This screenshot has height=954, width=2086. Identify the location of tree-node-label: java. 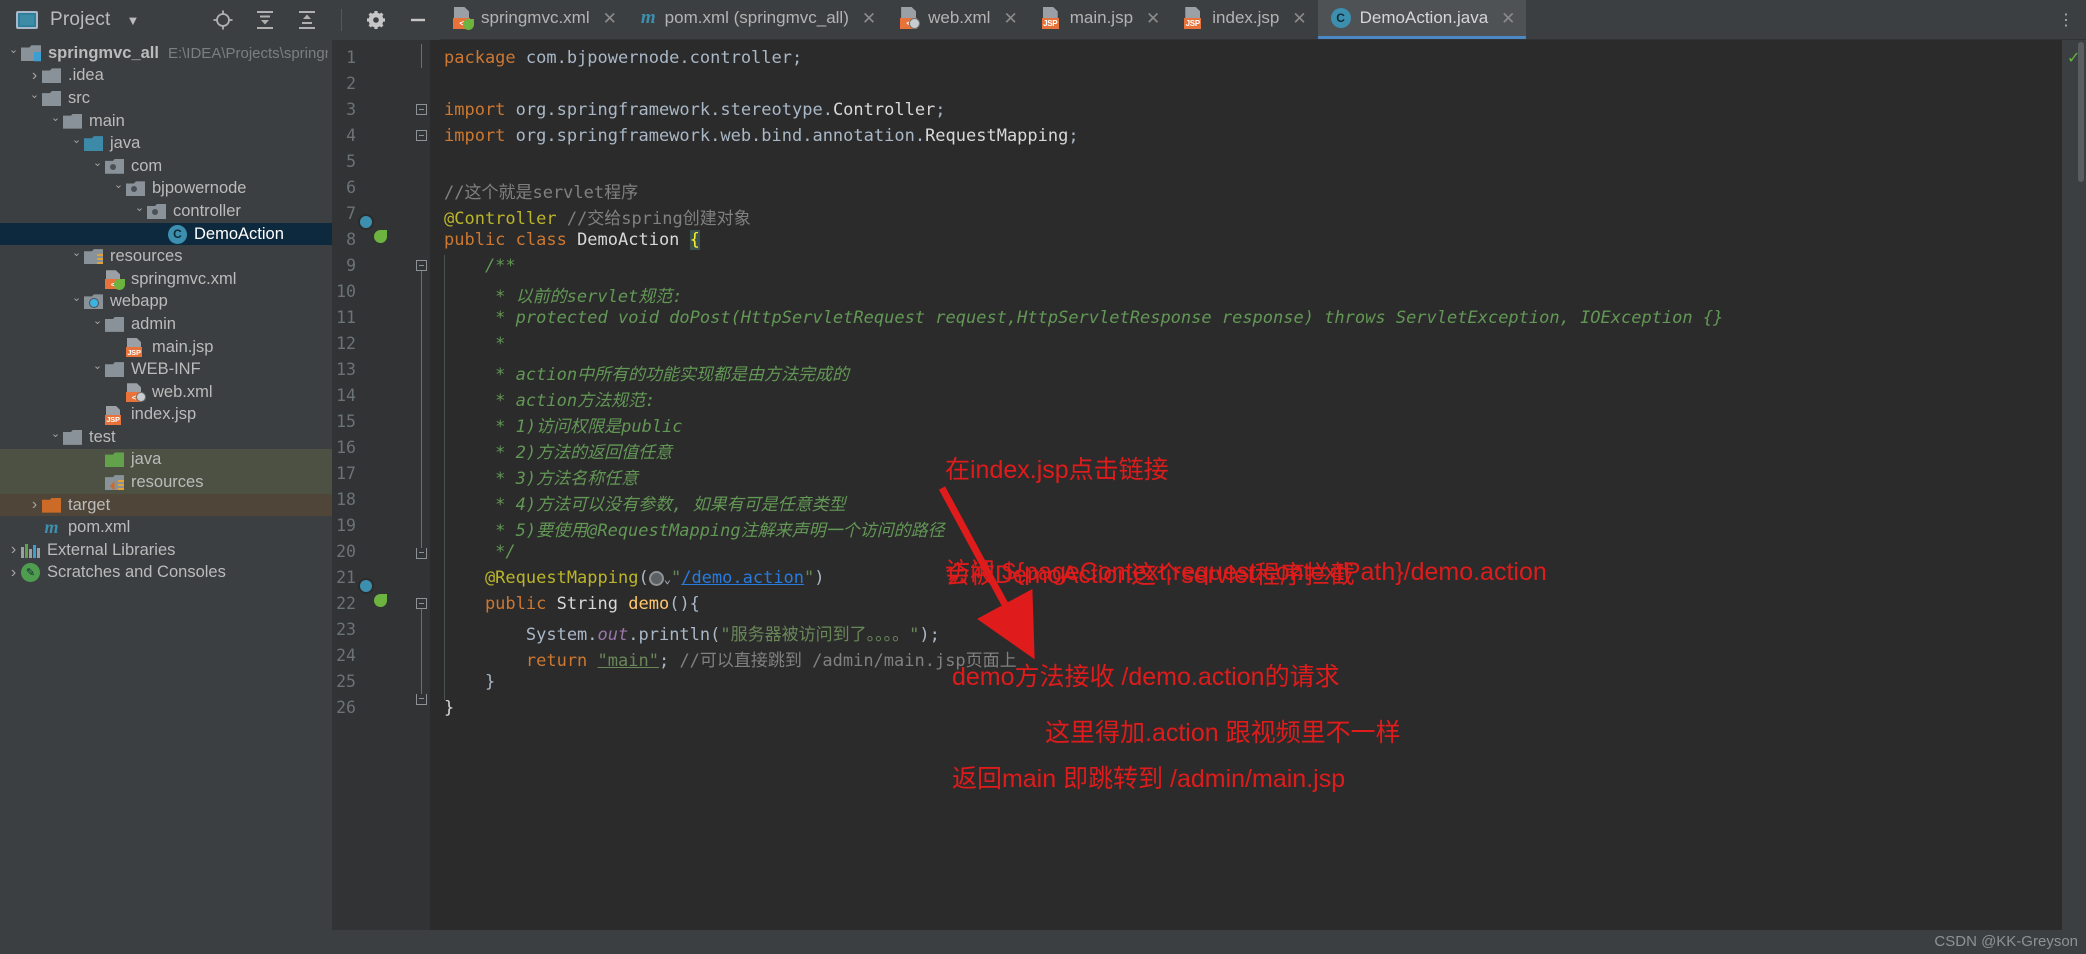
(146, 459).